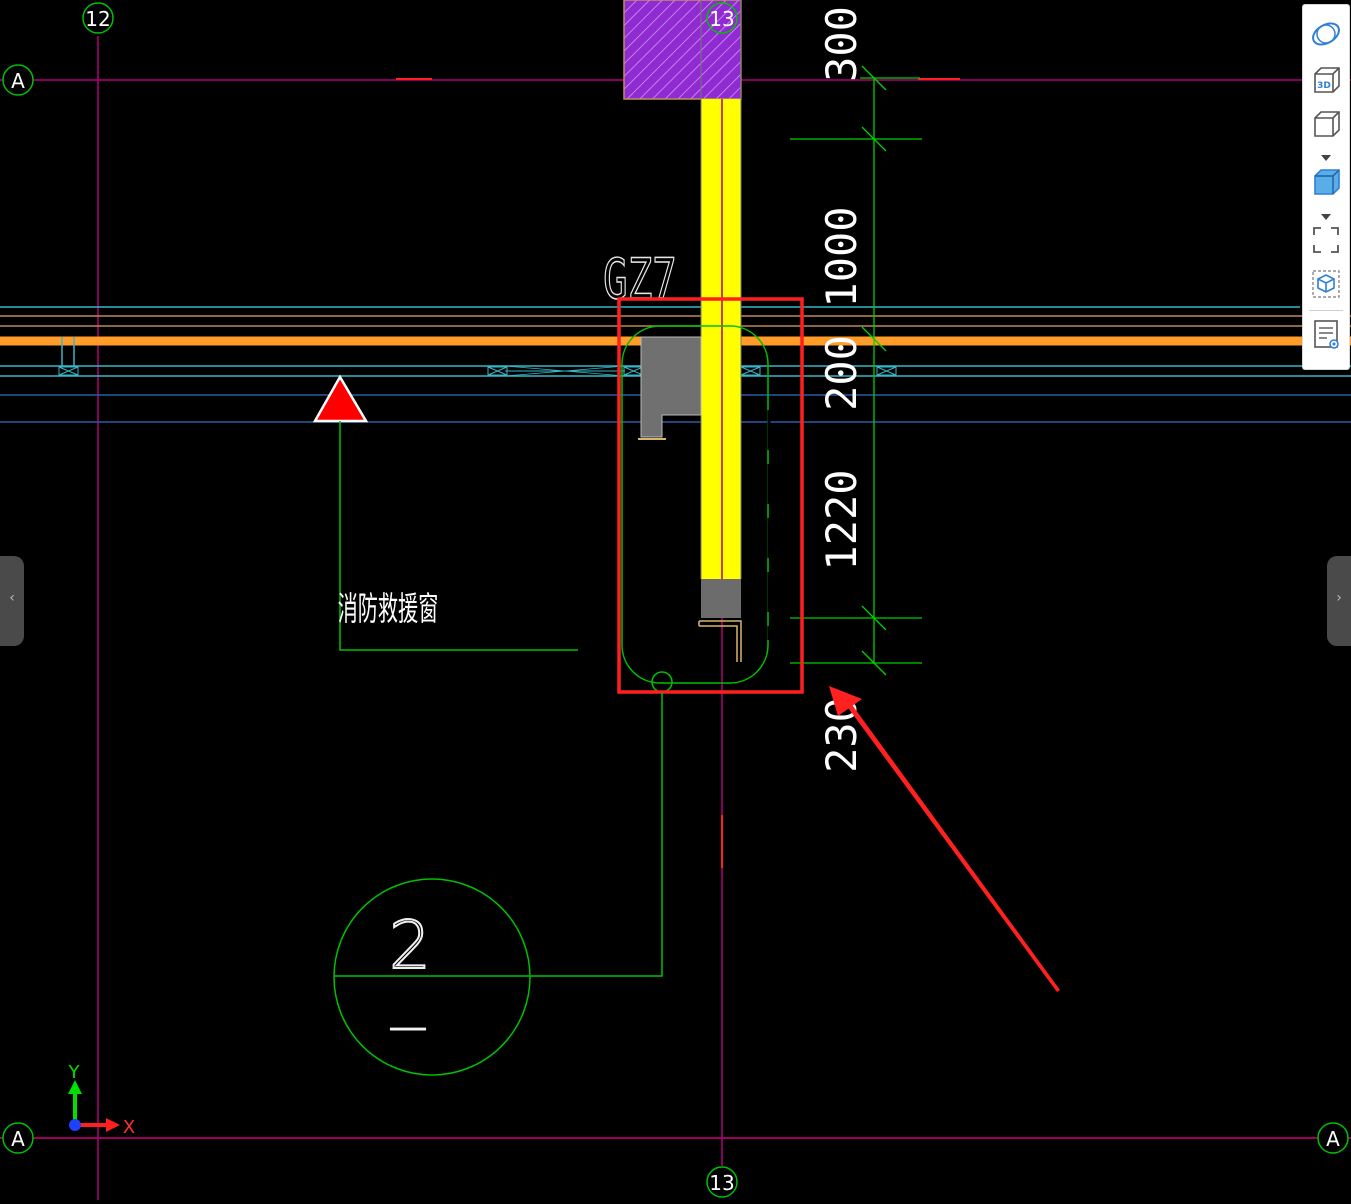 This screenshot has height=1204, width=1351. I want to click on grid-label-a-bottom-right: A, so click(1333, 1139).